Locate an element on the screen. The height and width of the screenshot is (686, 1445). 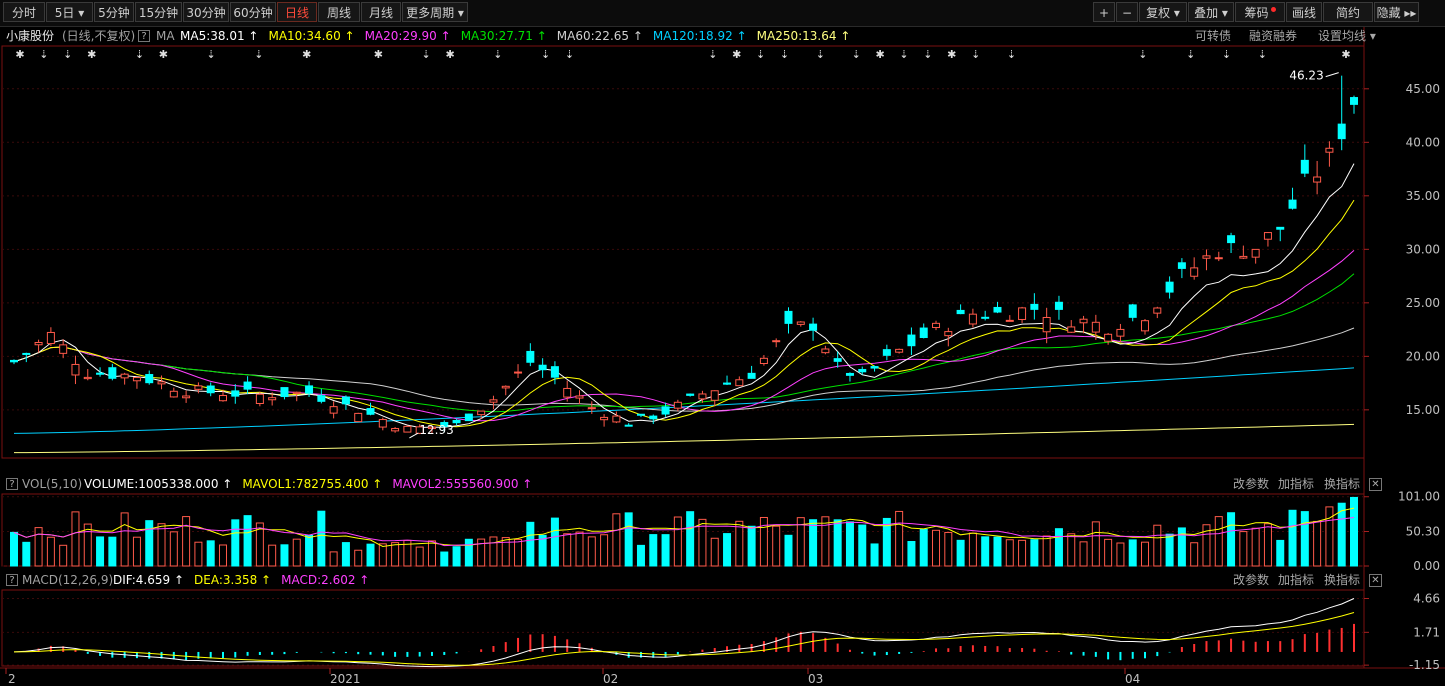
price-tick-label: 20.00 is located at coordinates (1423, 356).